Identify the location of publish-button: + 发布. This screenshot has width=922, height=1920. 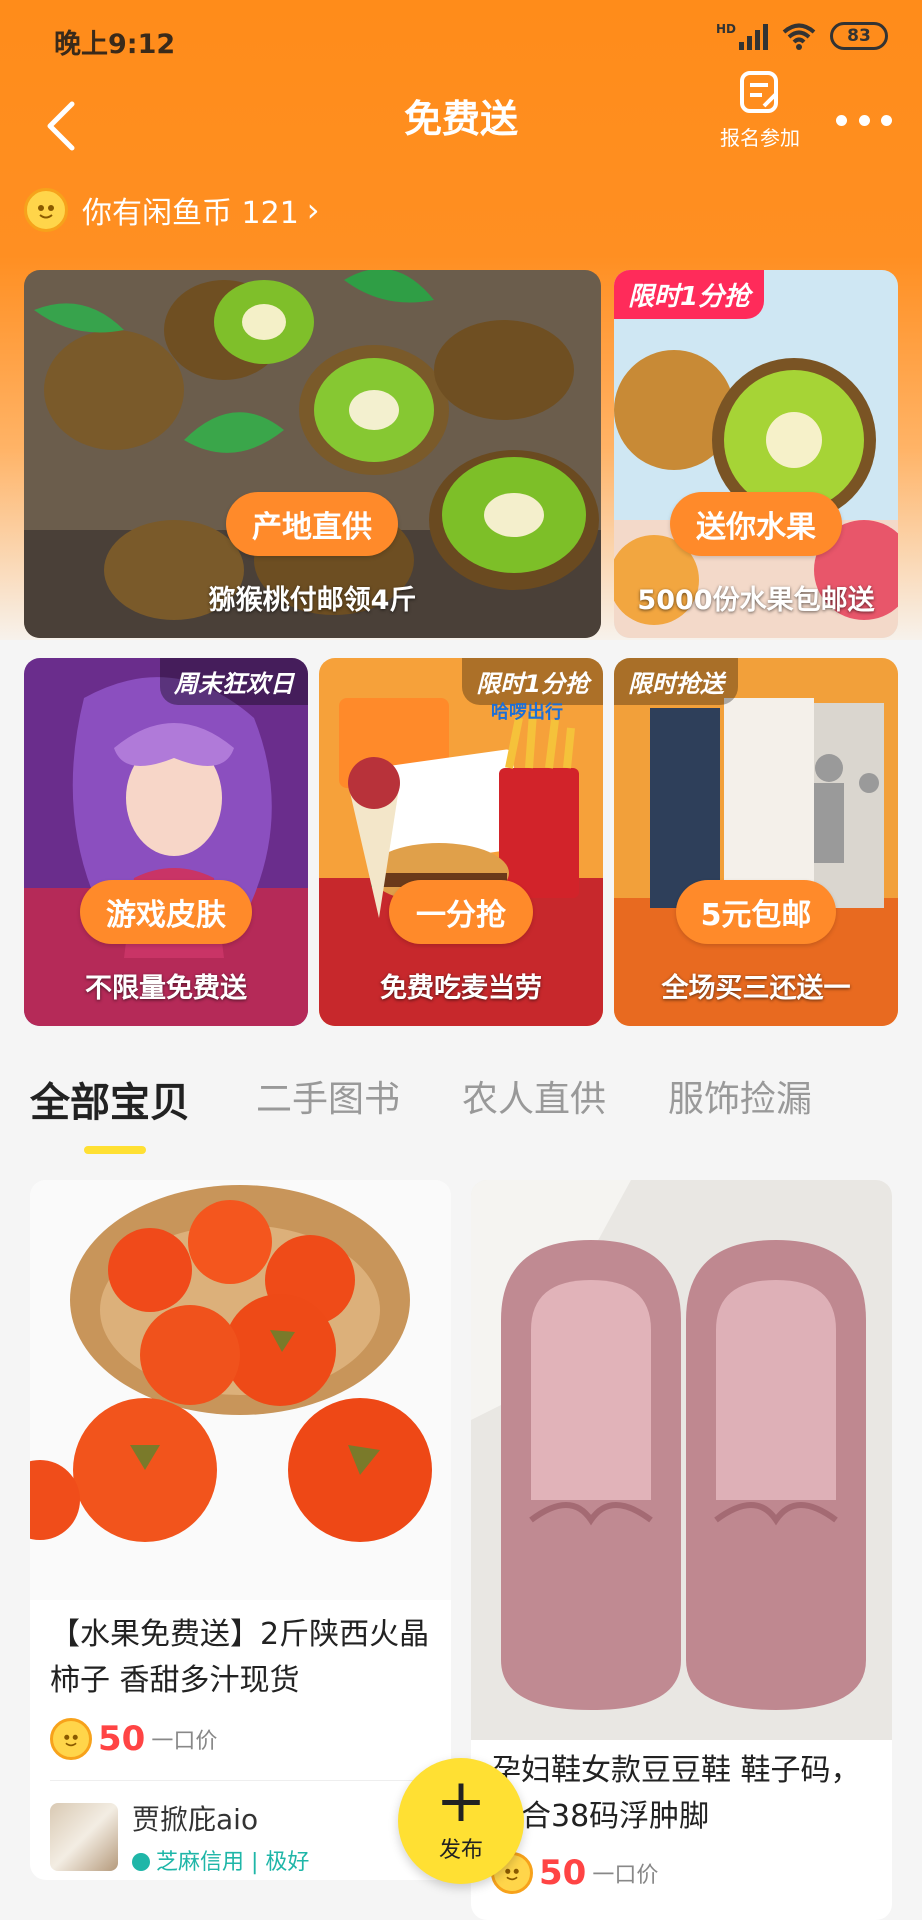
(461, 1821).